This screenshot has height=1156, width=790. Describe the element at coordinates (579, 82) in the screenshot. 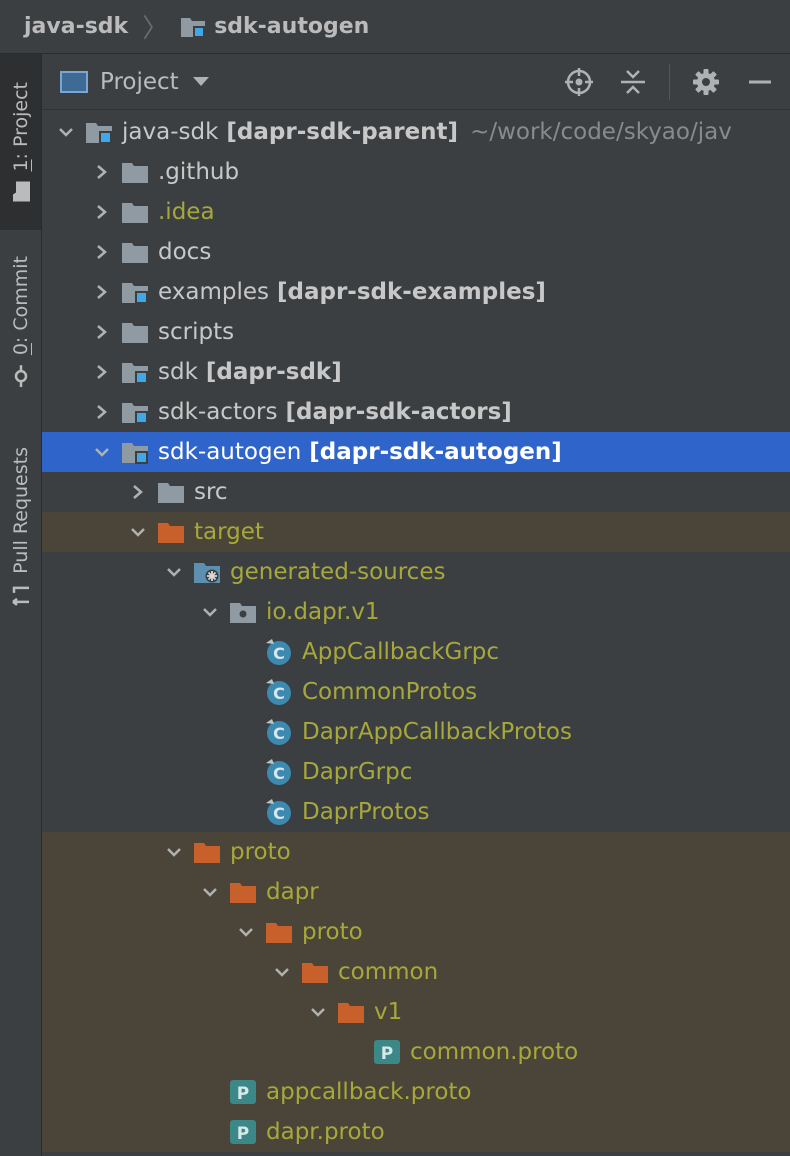

I see `locate-file-icon` at that location.